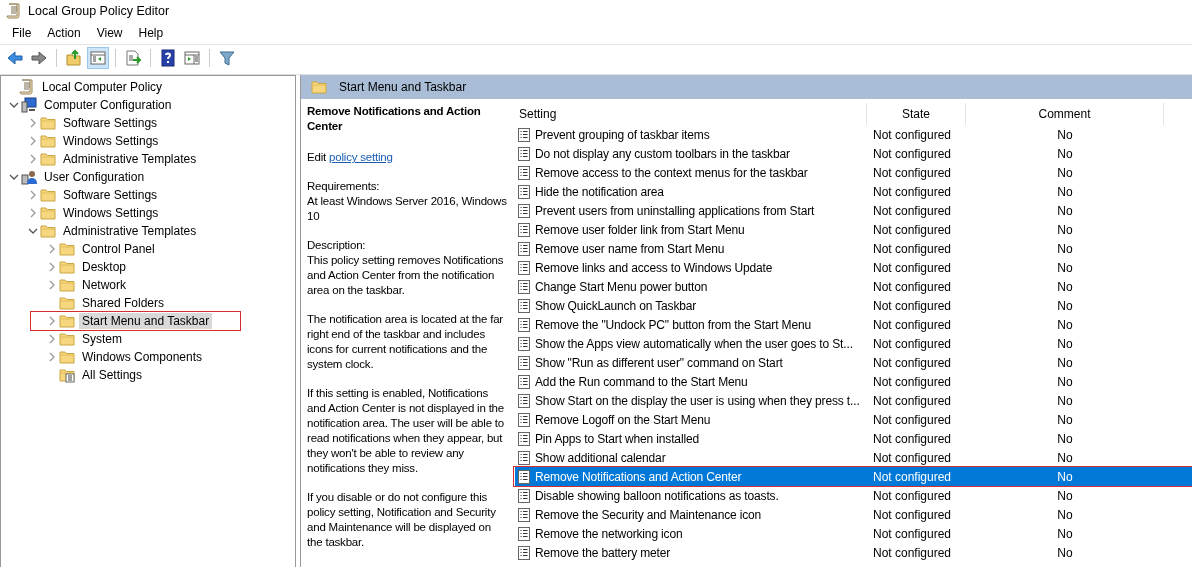  Describe the element at coordinates (22, 33) in the screenshot. I see `menu-item: File` at that location.